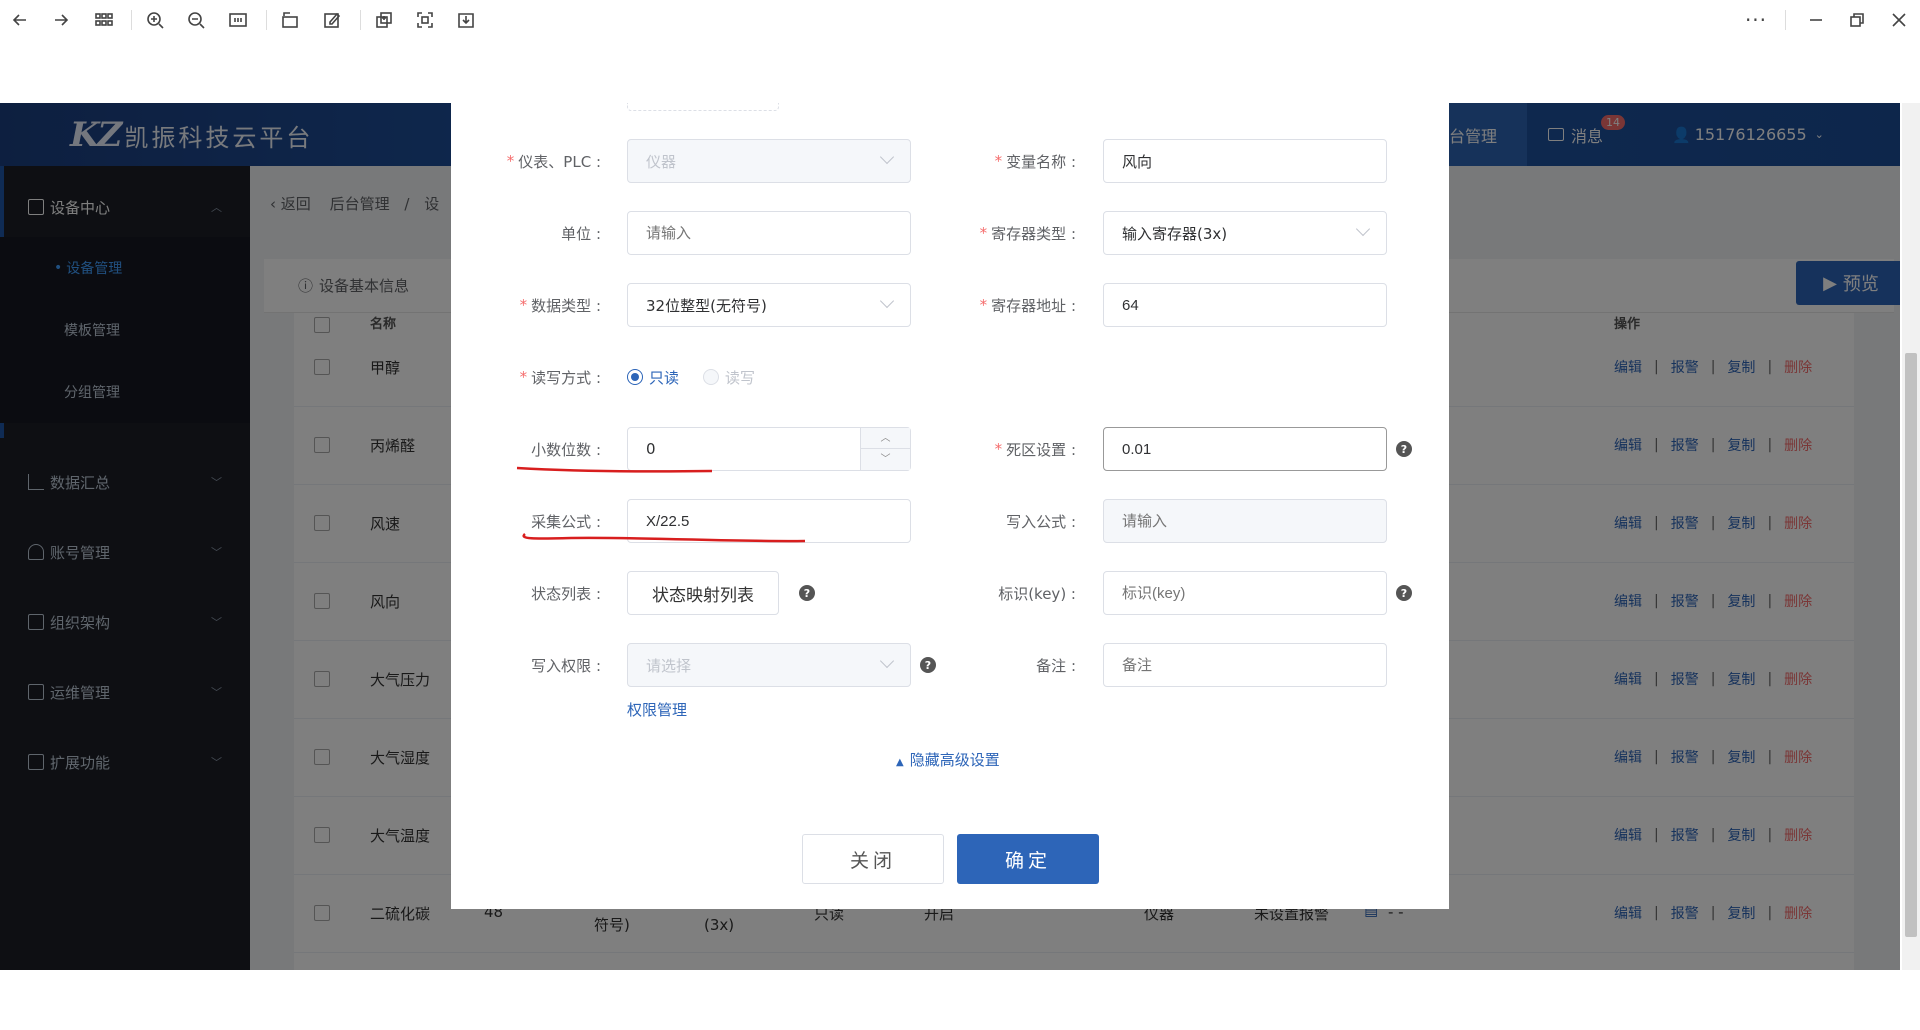 This screenshot has height=1030, width=1920. Describe the element at coordinates (1041, 521) in the screenshot. I see `write-formula-label: 写入公式 :` at that location.